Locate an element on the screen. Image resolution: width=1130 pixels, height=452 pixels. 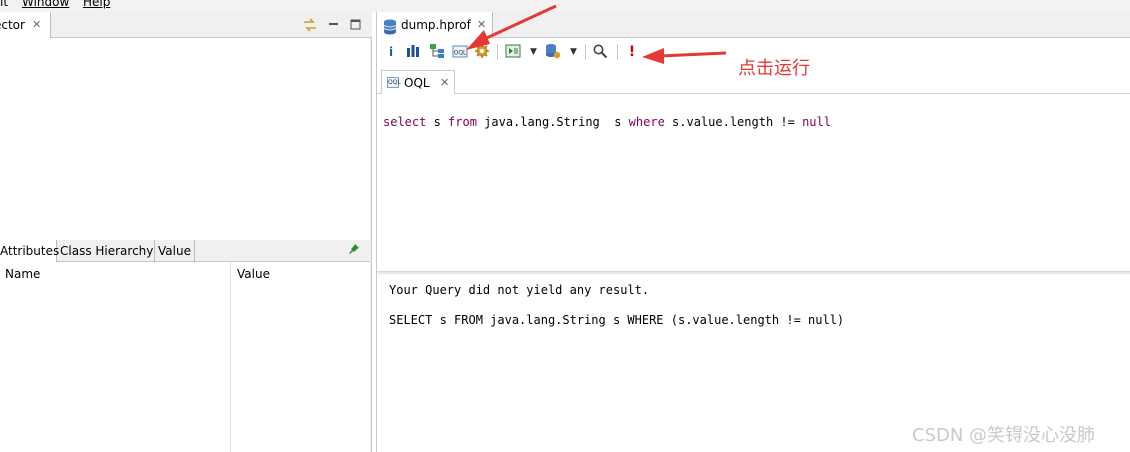
info-icon: i is located at coordinates (391, 52).